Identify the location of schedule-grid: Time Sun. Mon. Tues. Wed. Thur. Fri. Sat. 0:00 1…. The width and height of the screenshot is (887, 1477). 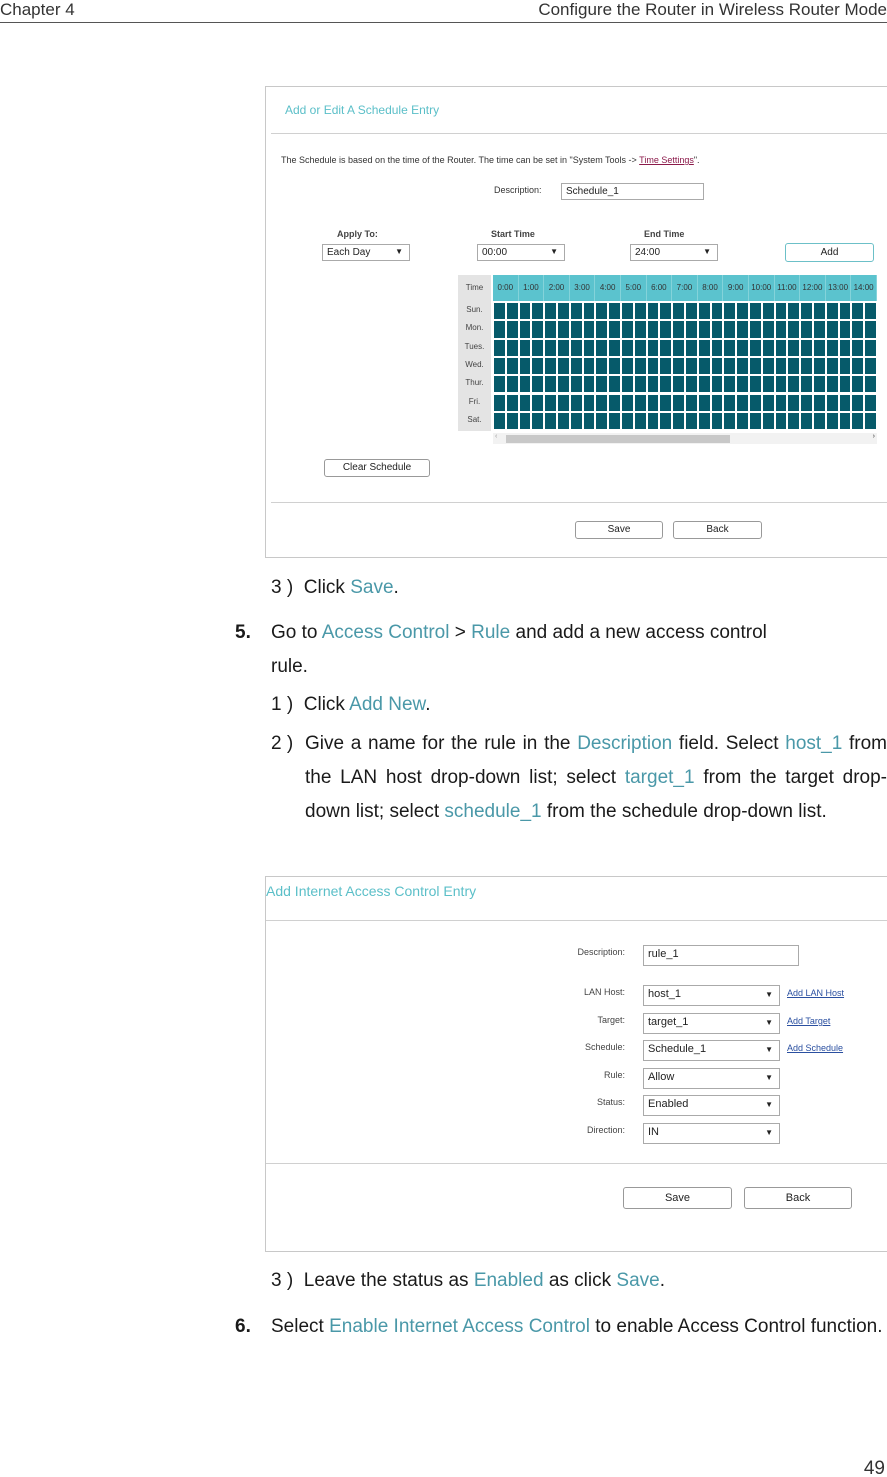
(667, 353).